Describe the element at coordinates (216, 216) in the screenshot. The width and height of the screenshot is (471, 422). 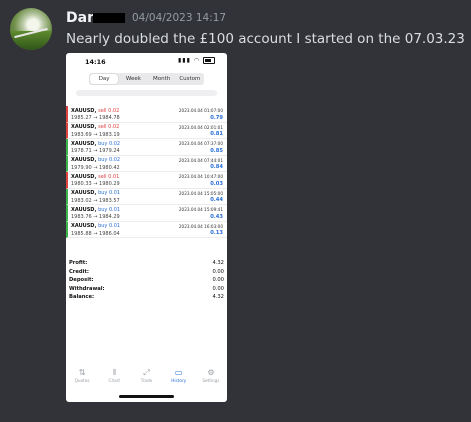
I see `trade-profit: 0.43` at that location.